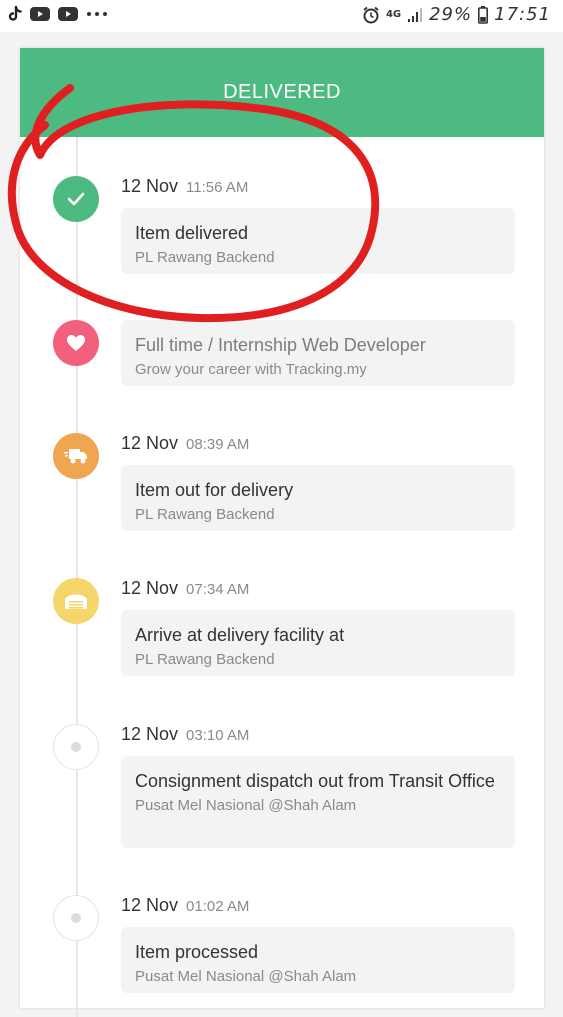 The image size is (563, 1017). Describe the element at coordinates (393, 14) in the screenshot. I see `network-type: 4G` at that location.